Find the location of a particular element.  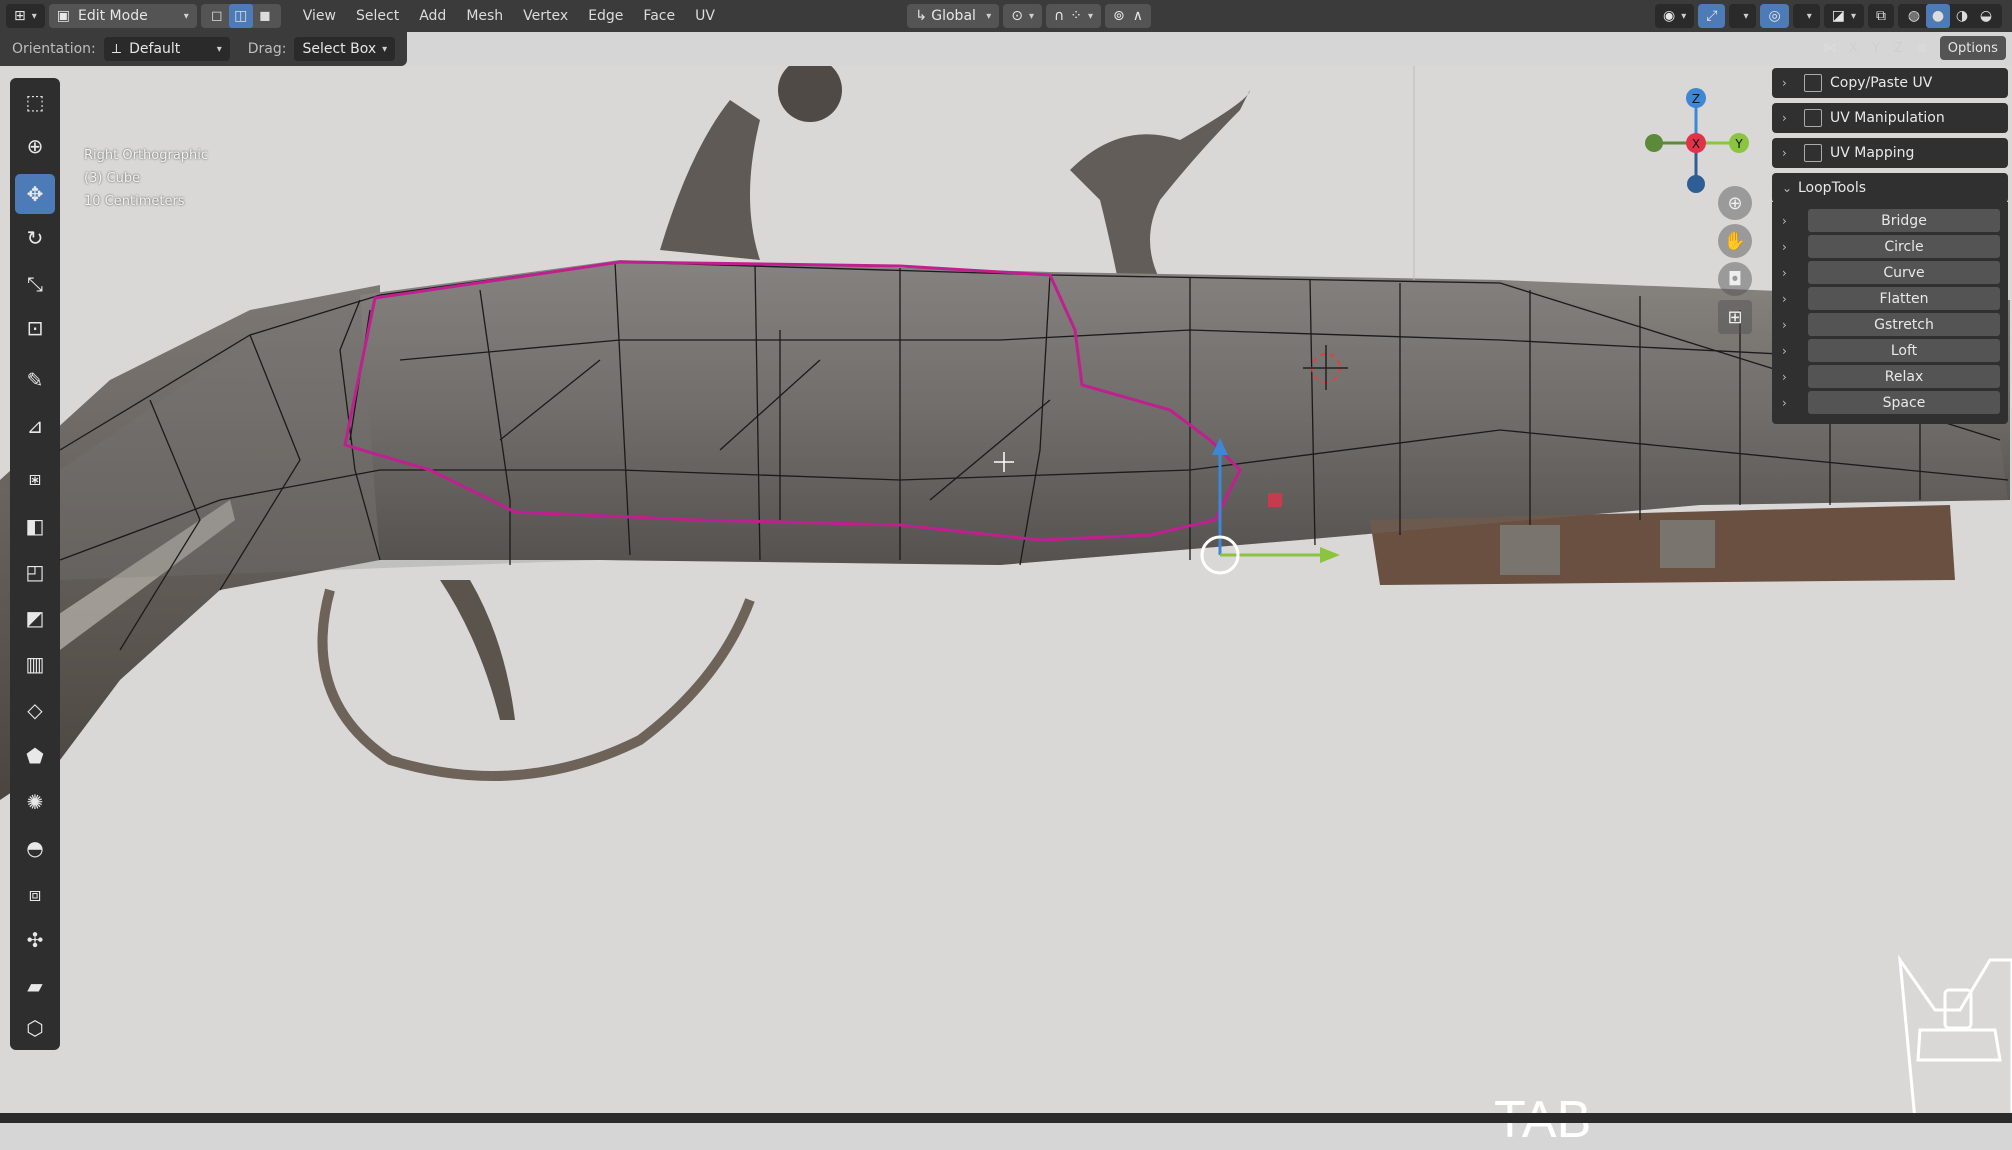

perspective-toggle: ⊞ is located at coordinates (1735, 317).